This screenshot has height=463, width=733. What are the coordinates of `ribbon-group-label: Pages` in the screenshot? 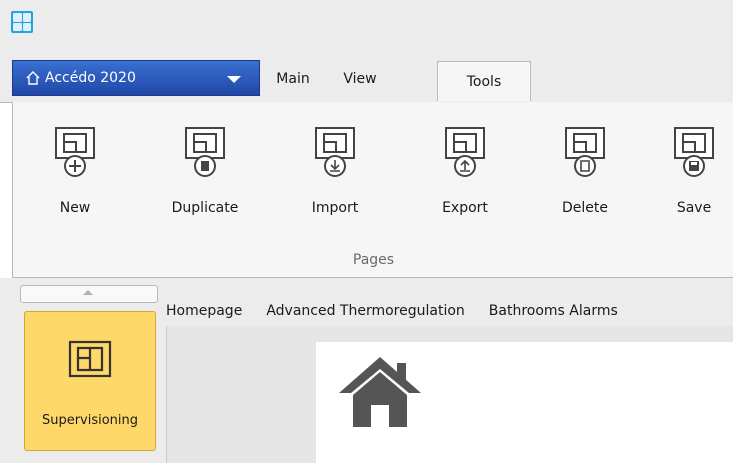 It's located at (373, 260).